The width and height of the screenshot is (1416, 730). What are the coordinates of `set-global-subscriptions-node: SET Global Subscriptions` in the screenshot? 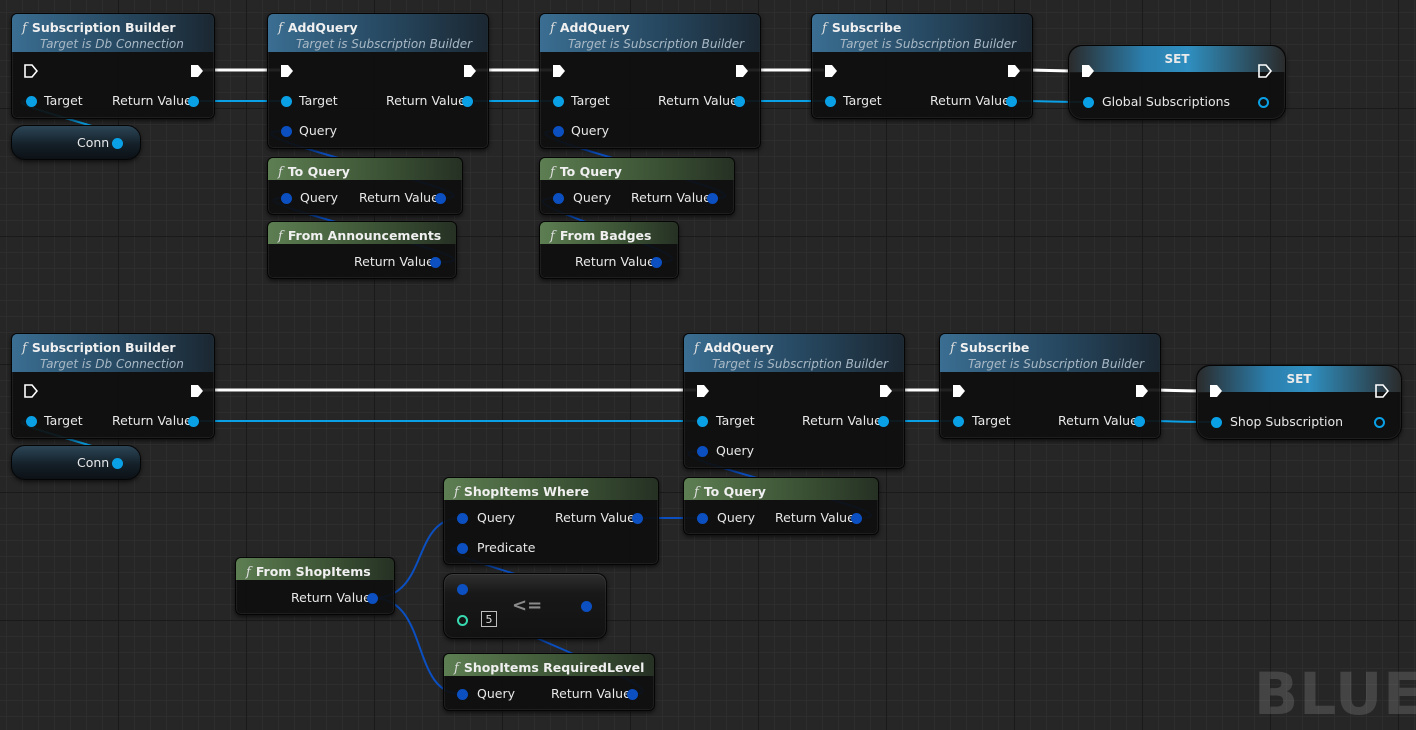 It's located at (1177, 82).